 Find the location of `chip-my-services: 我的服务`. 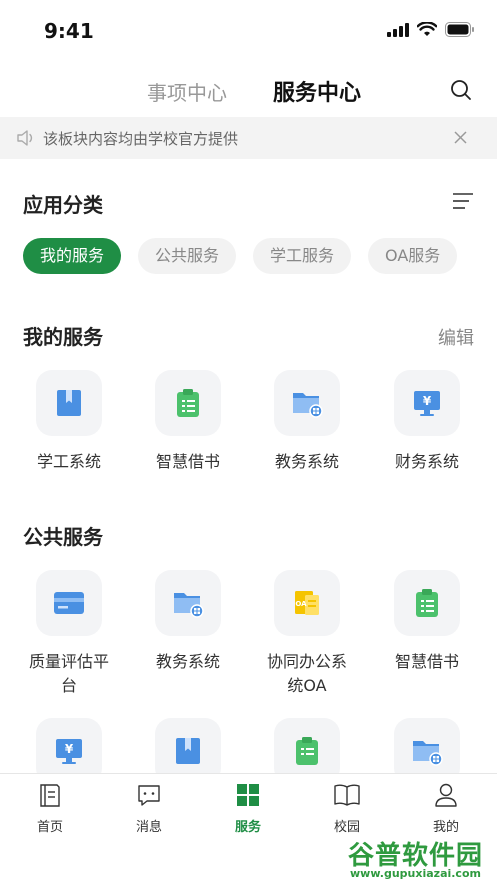

chip-my-services: 我的服务 is located at coordinates (72, 256).